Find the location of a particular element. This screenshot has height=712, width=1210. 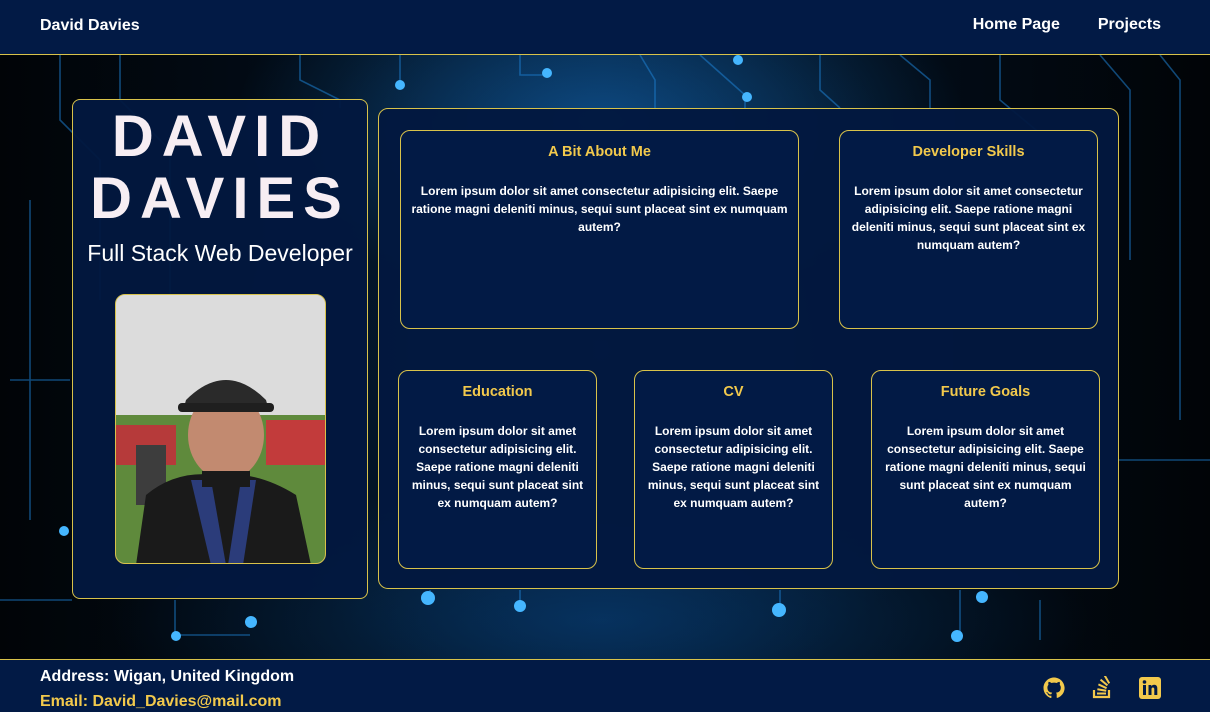

stack-overflow-icon is located at coordinates (1102, 687).